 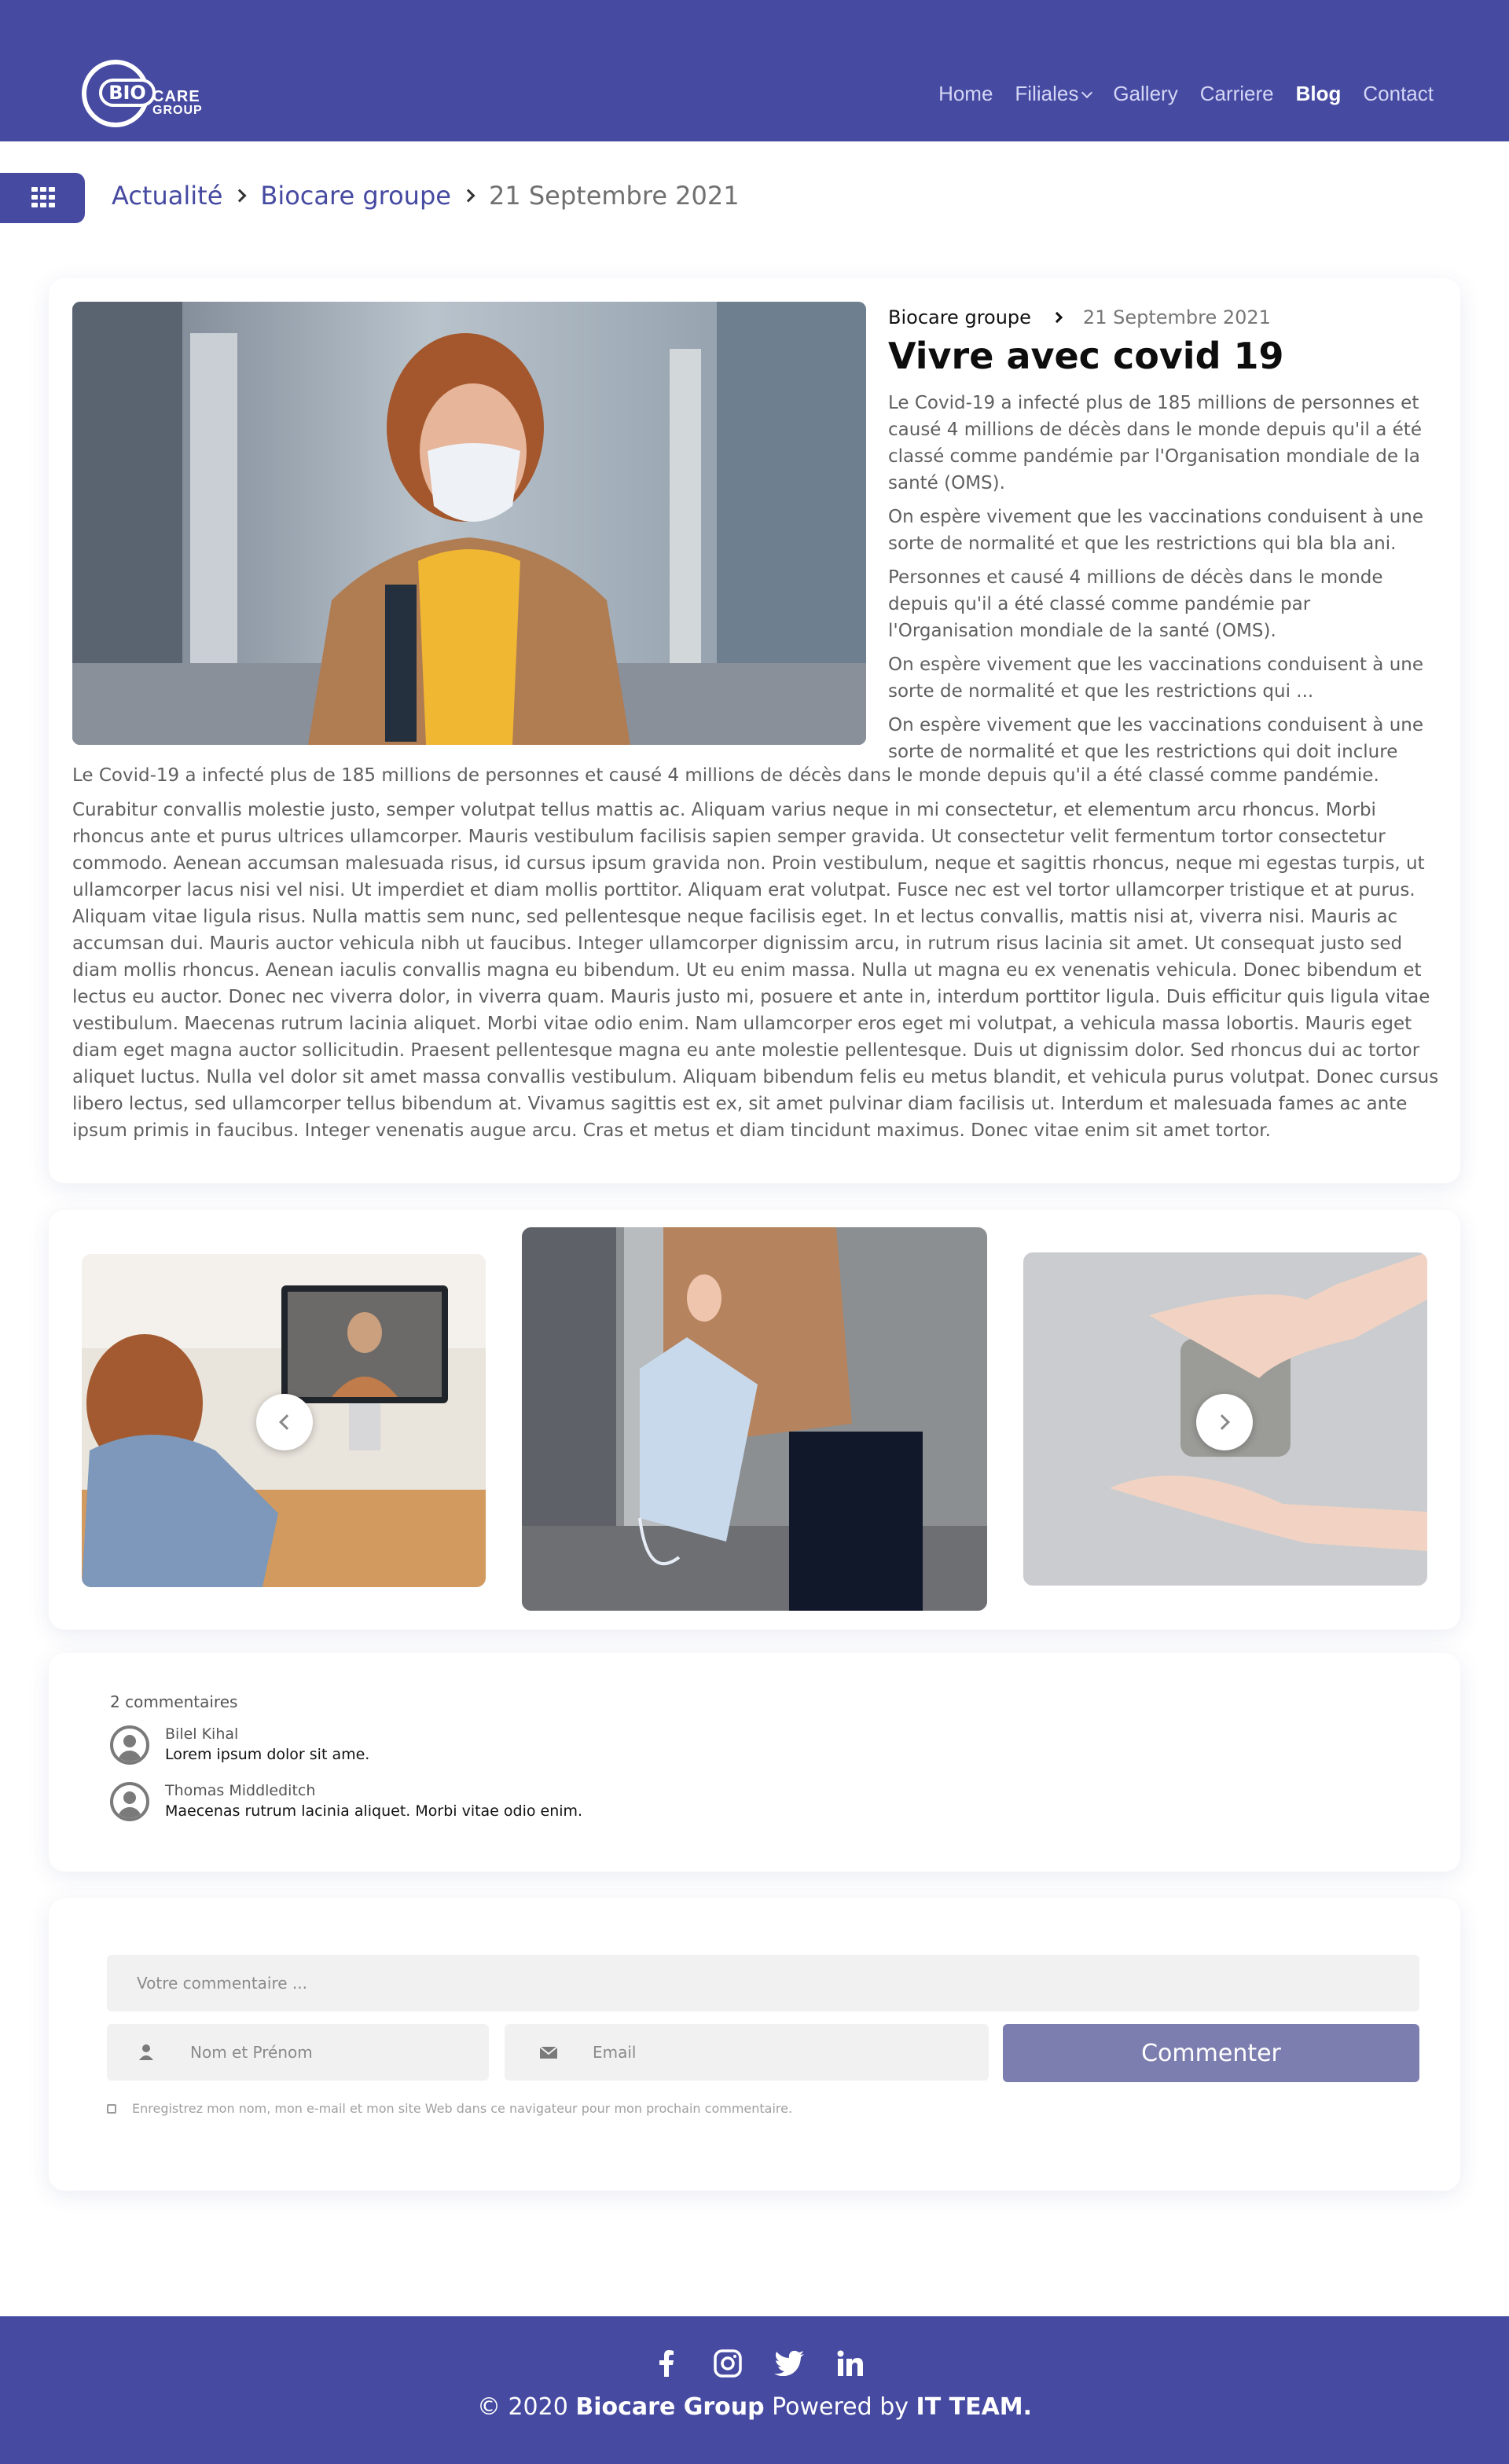 What do you see at coordinates (469, 523) in the screenshot?
I see `hero-image-woman-mask` at bounding box center [469, 523].